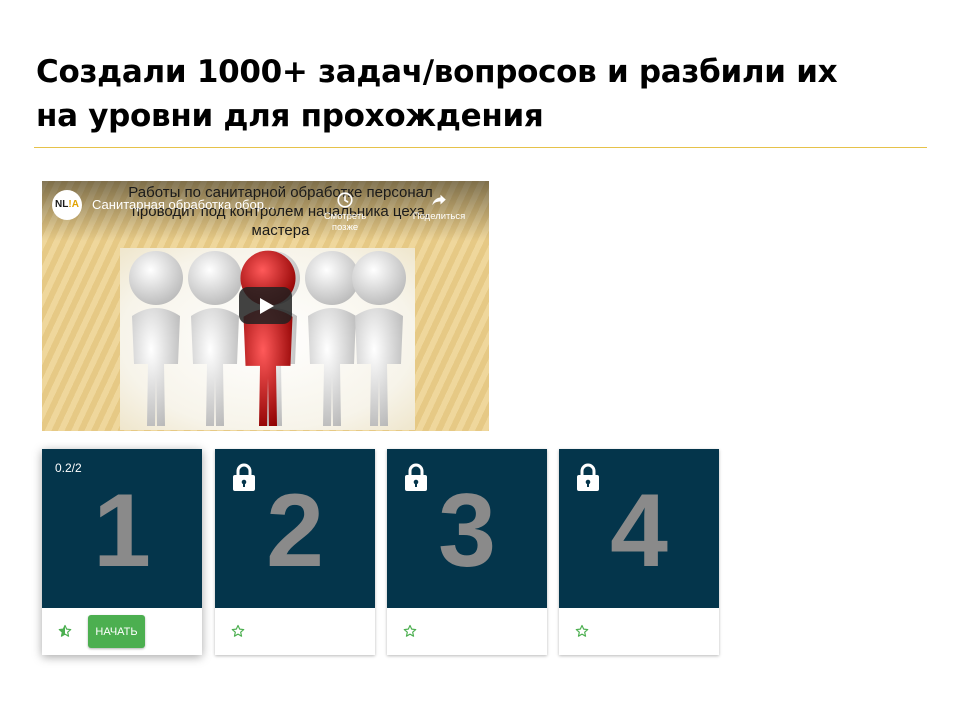 Image resolution: width=960 pixels, height=720 pixels. Describe the element at coordinates (345, 200) in the screenshot. I see `clock-icon` at that location.